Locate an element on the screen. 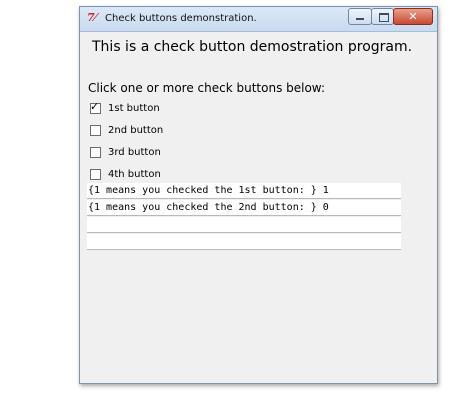 This screenshot has height=395, width=474. check-button-label-4: 4th button is located at coordinates (134, 174).